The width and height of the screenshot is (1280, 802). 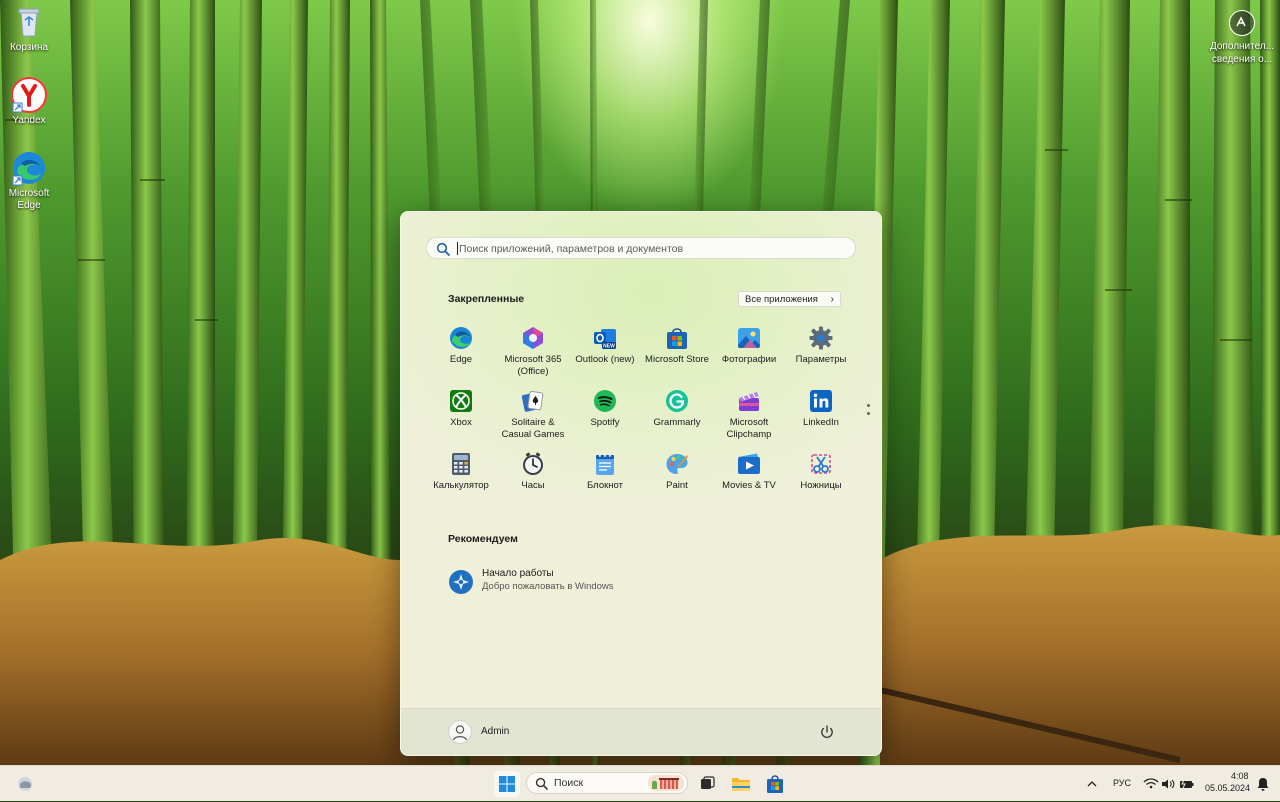 I want to click on app-label: Параметры, so click(x=821, y=359).